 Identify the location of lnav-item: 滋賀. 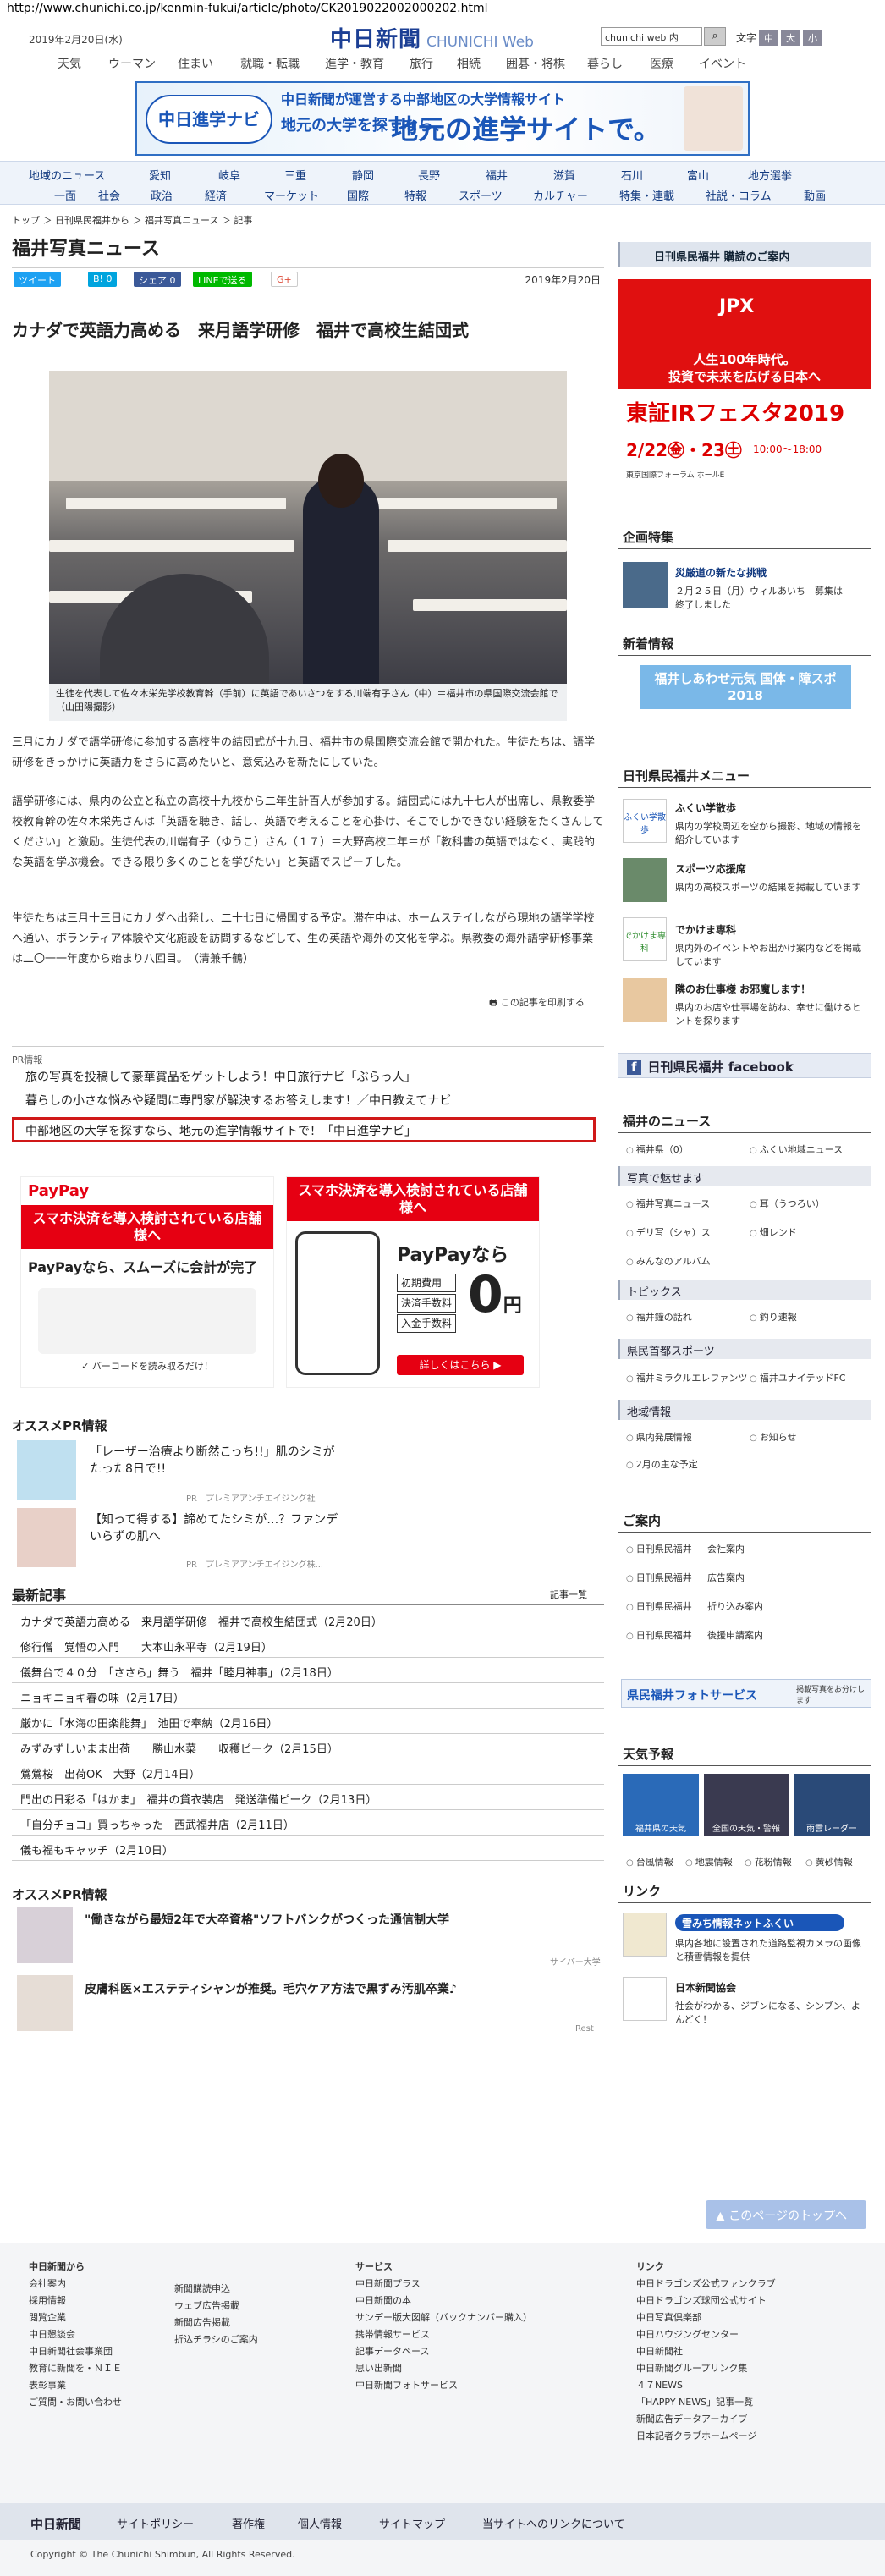
(564, 175).